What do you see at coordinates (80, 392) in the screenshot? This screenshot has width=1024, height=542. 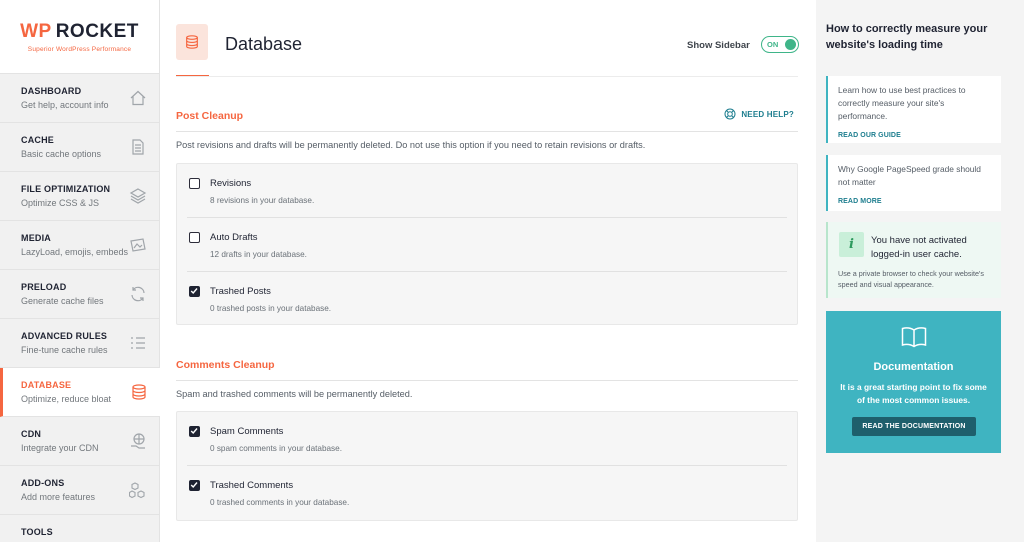 I see `sidebar-item-database: DATABASE Optimize, reduce bloat` at bounding box center [80, 392].